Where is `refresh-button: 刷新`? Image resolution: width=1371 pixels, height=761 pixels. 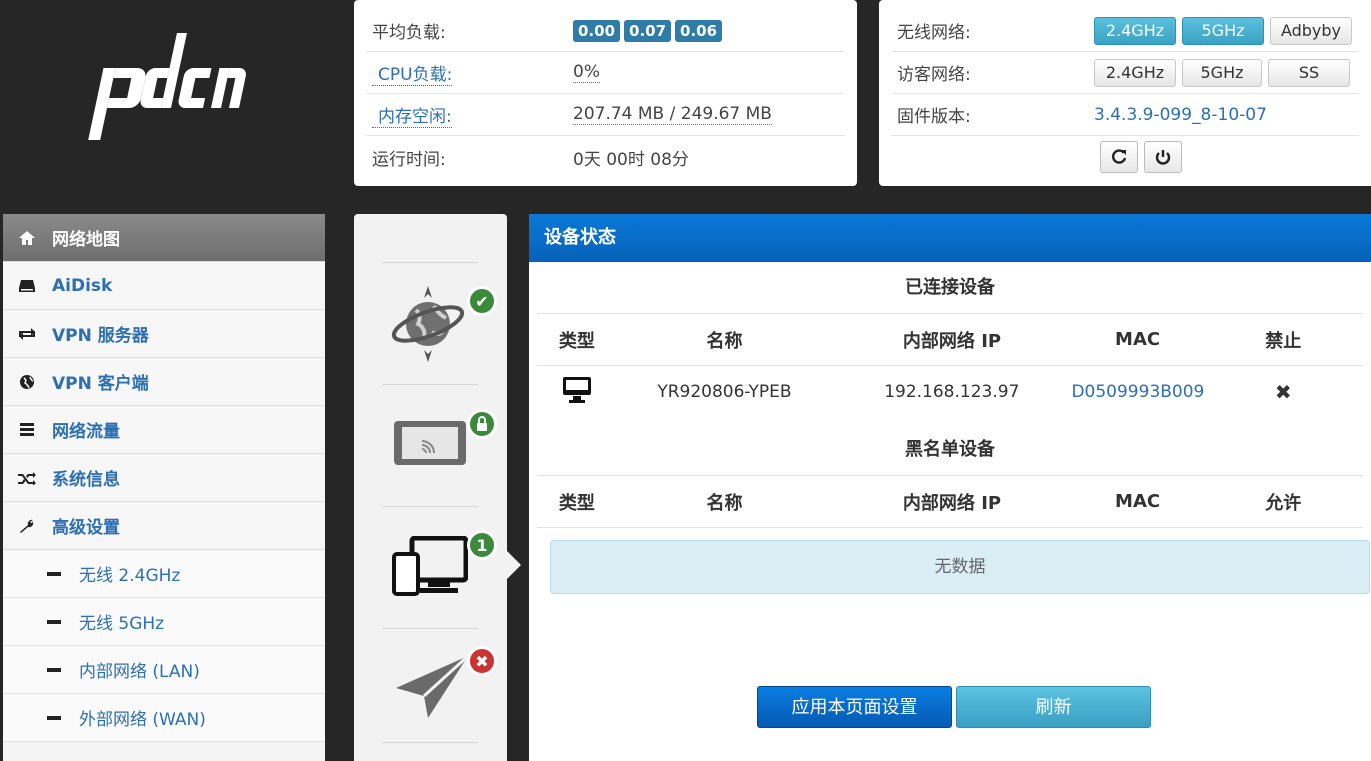
refresh-button: 刷新 is located at coordinates (1053, 707).